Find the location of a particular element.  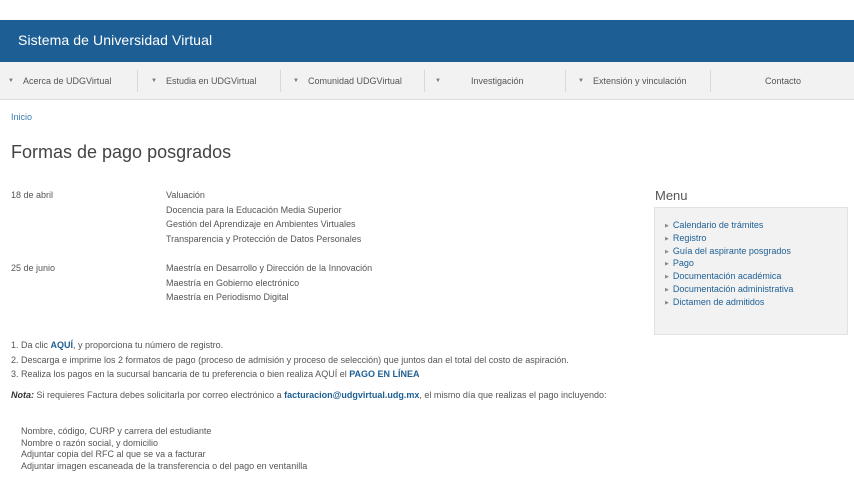

sidebar-item-pago: ▶ Pago is located at coordinates (729, 264).